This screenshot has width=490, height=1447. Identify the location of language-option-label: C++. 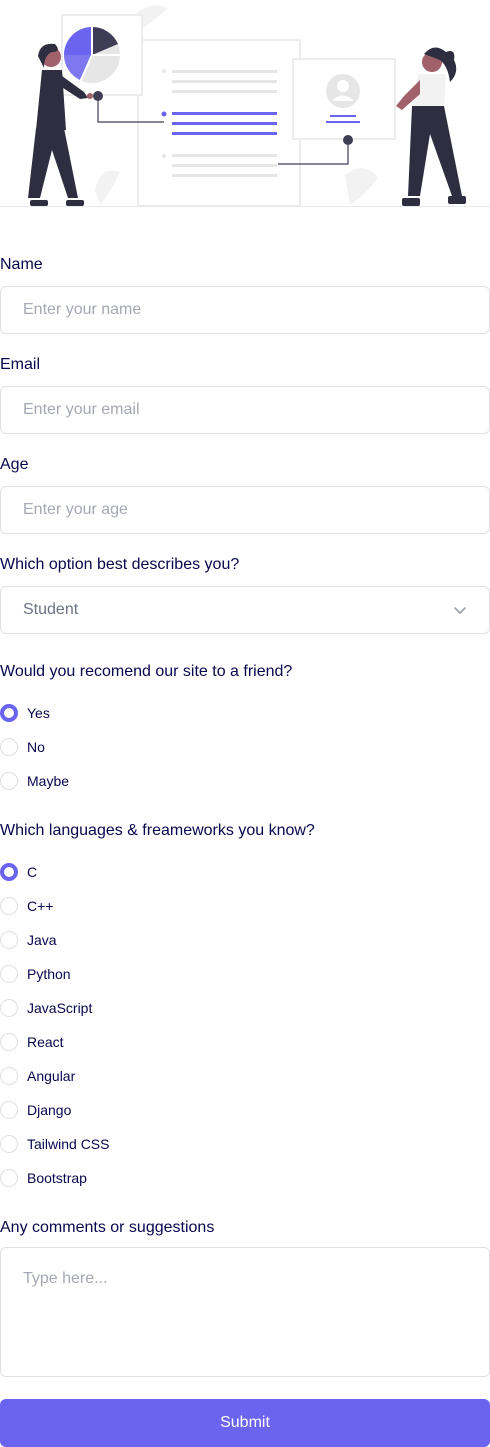
(40, 906).